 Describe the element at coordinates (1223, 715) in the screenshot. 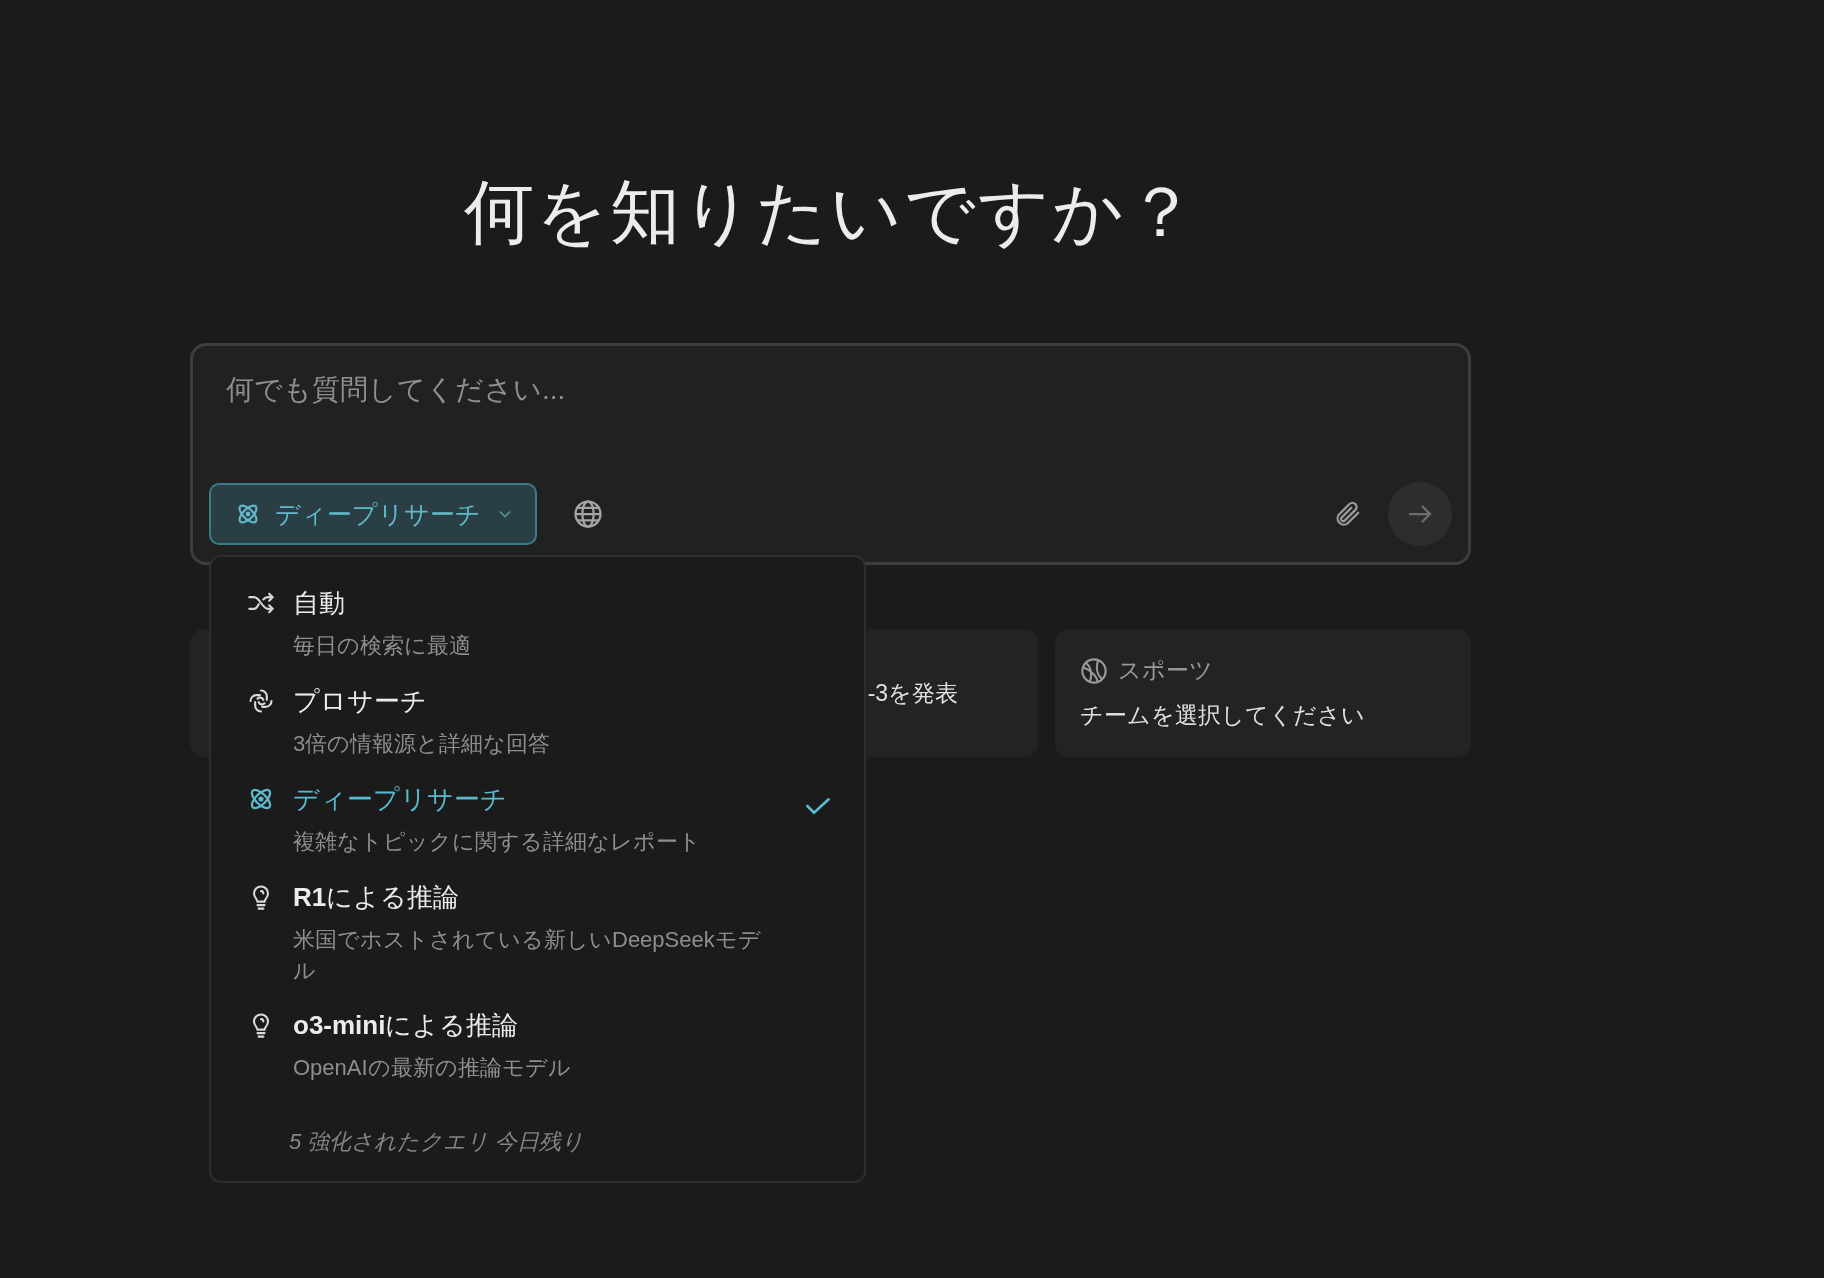

I see `suggestion-text: チームを選択してください` at that location.